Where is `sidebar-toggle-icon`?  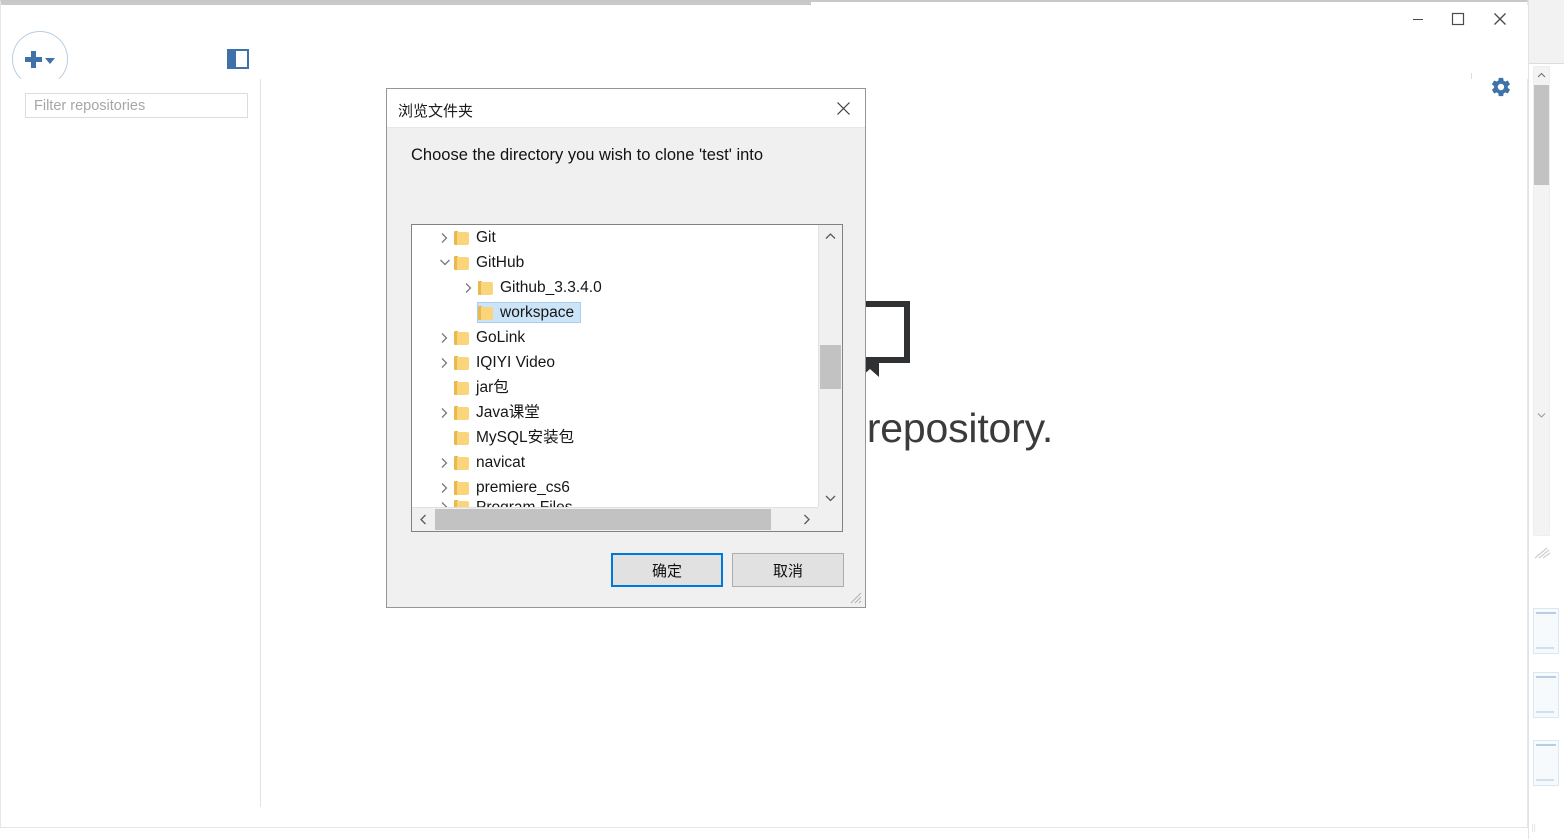
sidebar-toggle-icon is located at coordinates (238, 59).